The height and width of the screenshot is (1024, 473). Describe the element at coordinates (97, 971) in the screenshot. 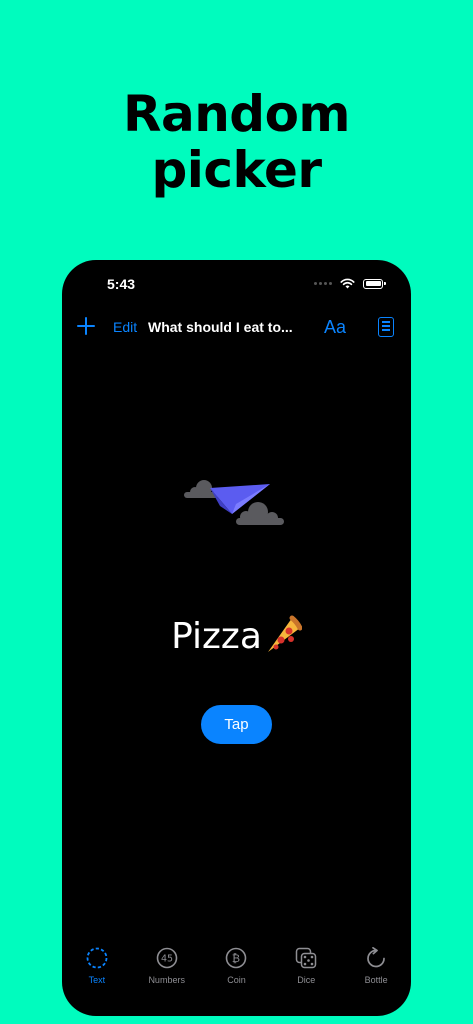

I see `tab-text: Text` at that location.